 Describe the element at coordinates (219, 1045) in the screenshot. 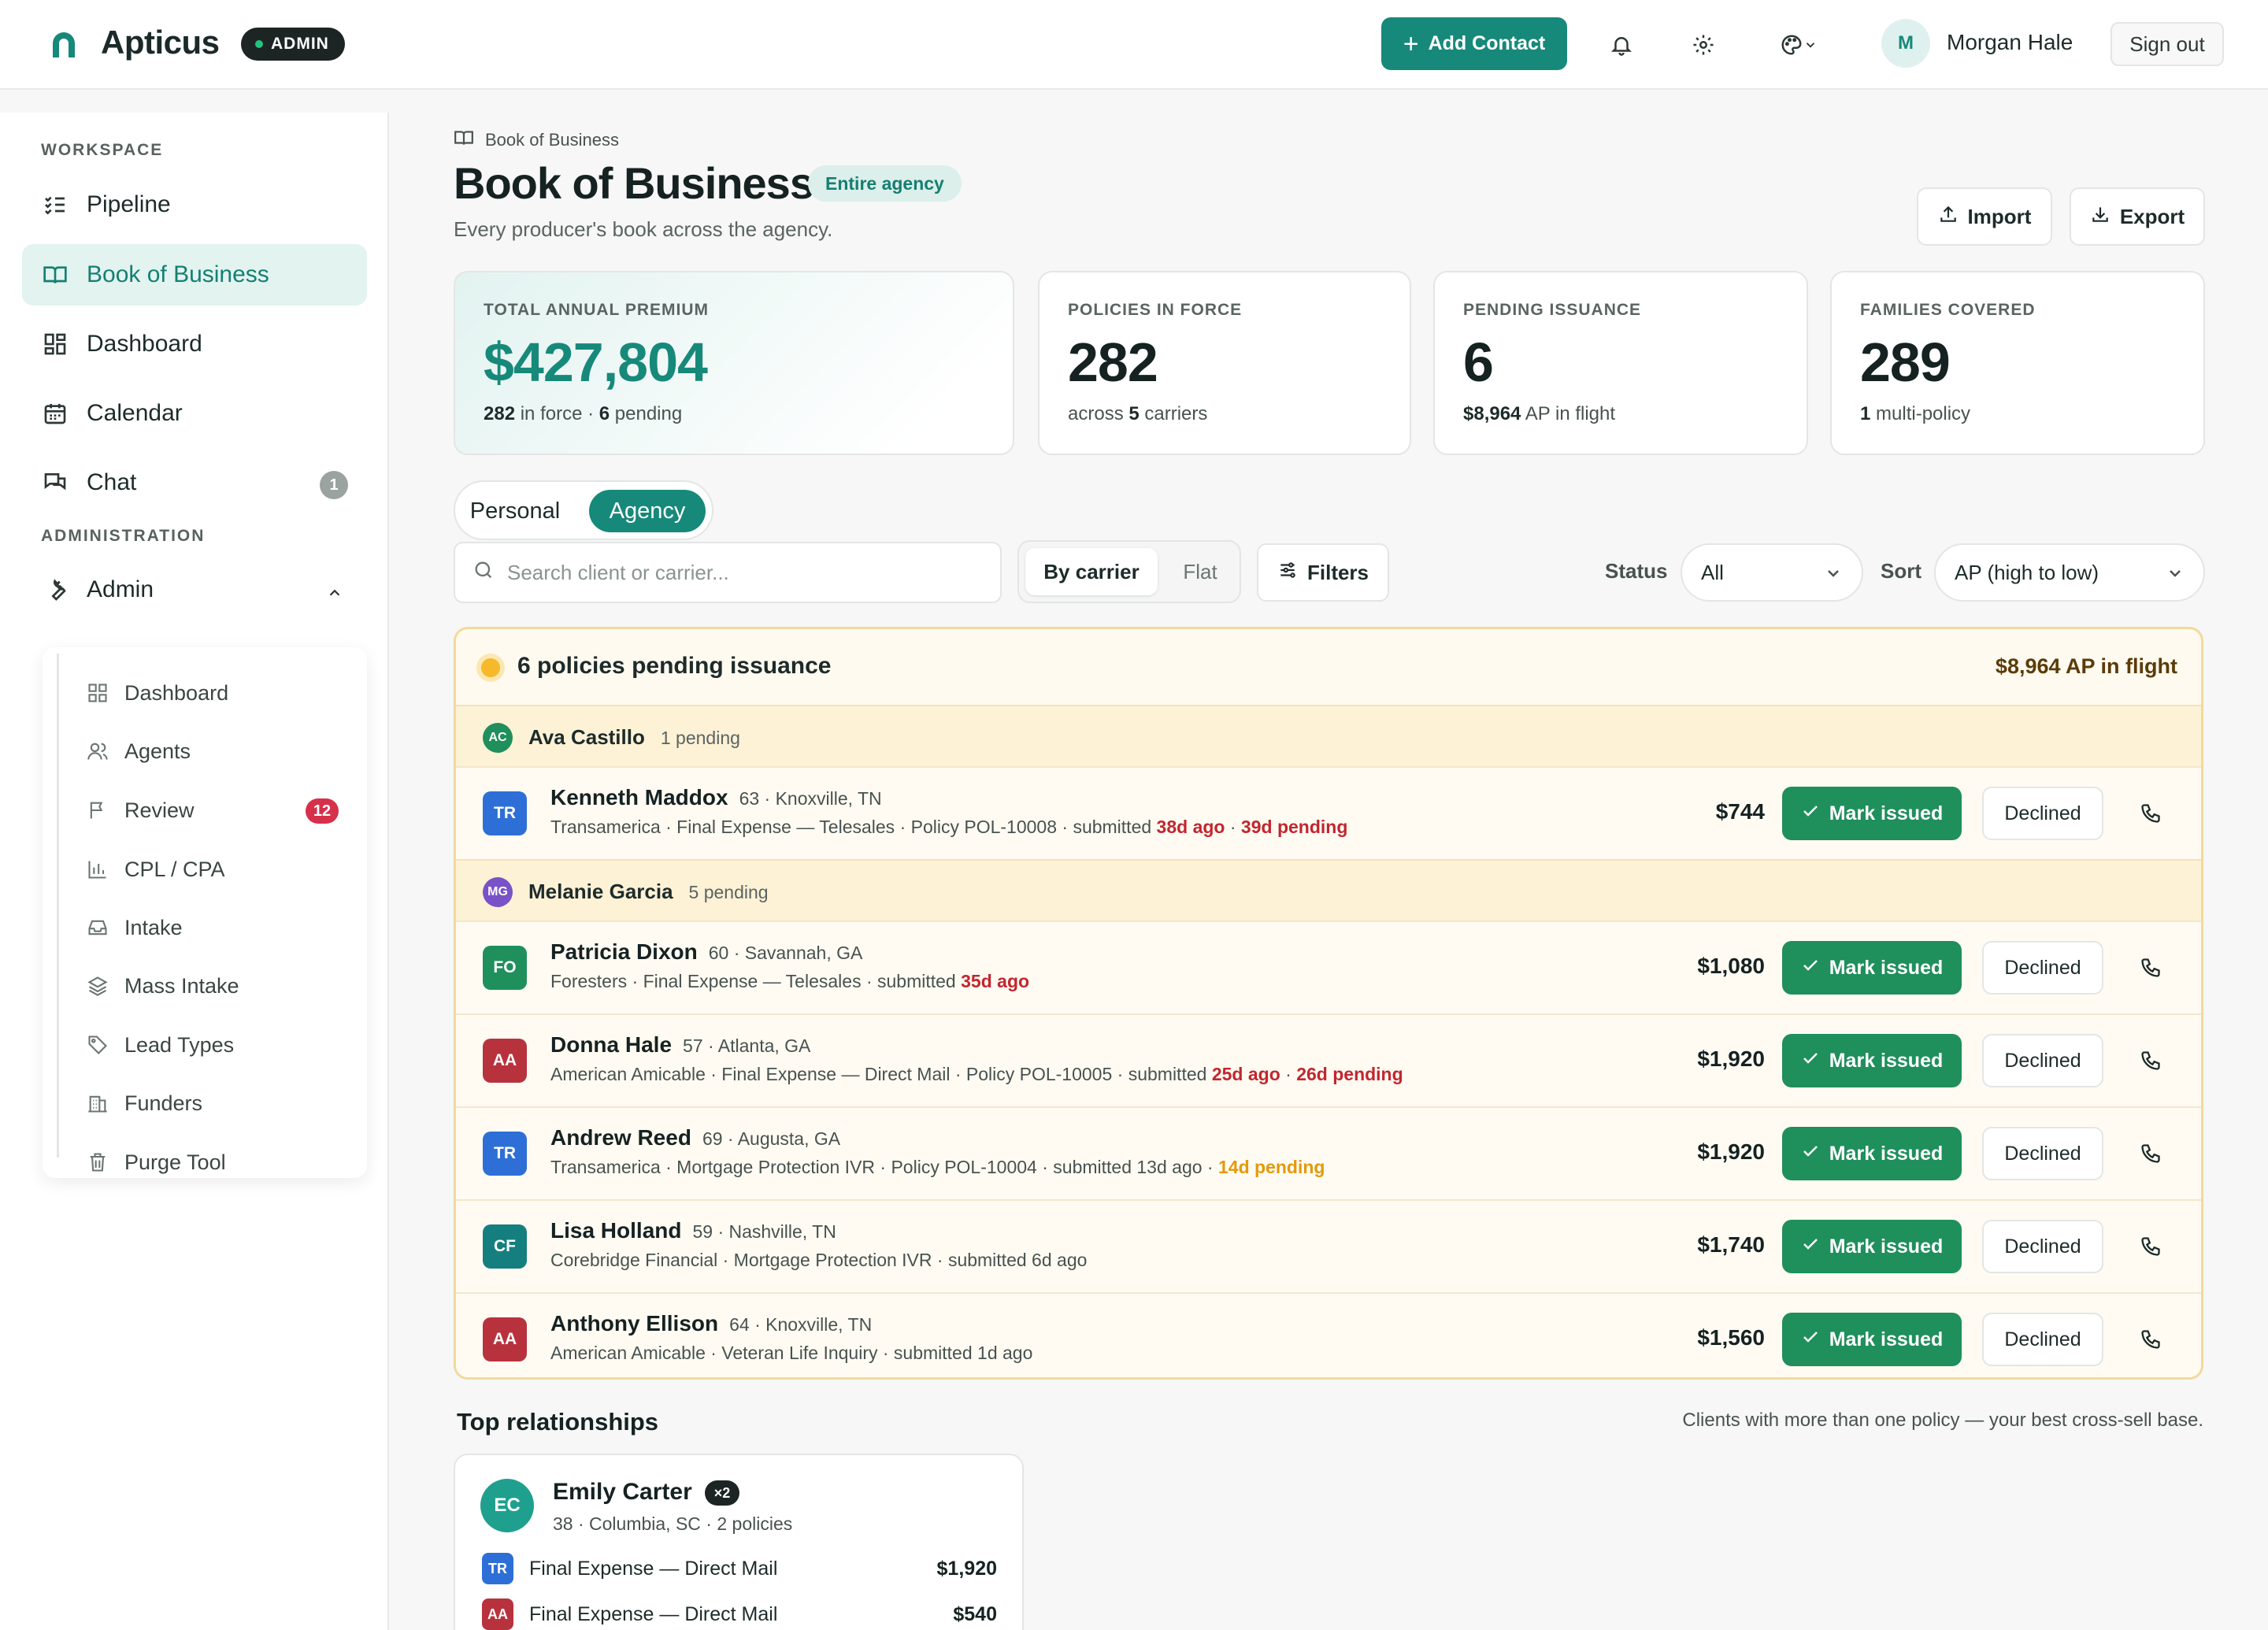

I see `admin-sub-lead-types: Lead Types` at that location.